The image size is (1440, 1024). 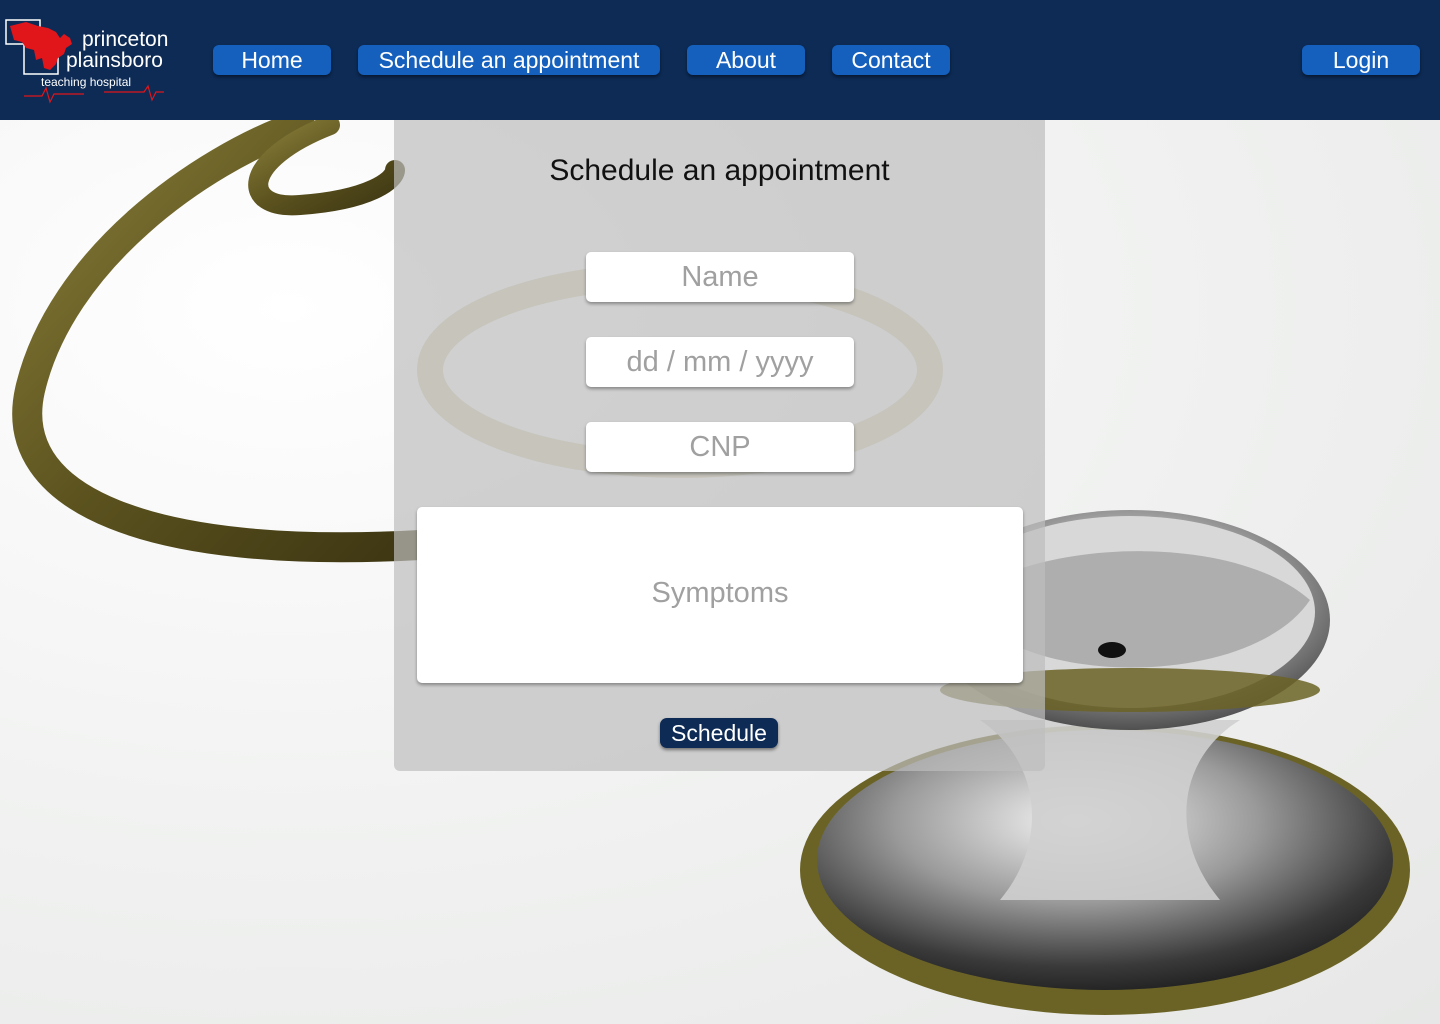 What do you see at coordinates (720, 595) in the screenshot?
I see `symptoms-textarea` at bounding box center [720, 595].